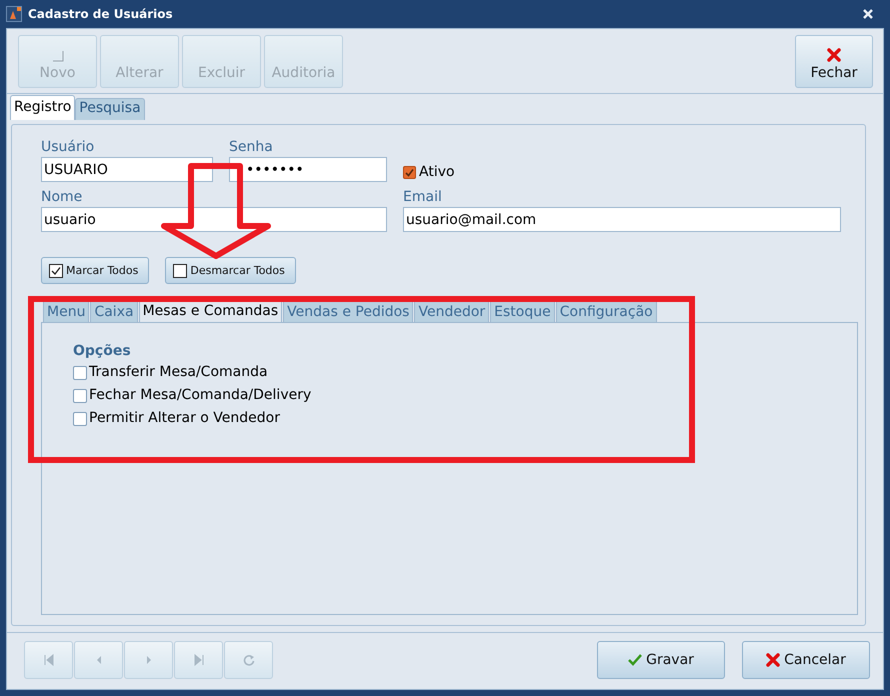 The height and width of the screenshot is (696, 890). I want to click on input-field: usuario@mail.com, so click(622, 219).